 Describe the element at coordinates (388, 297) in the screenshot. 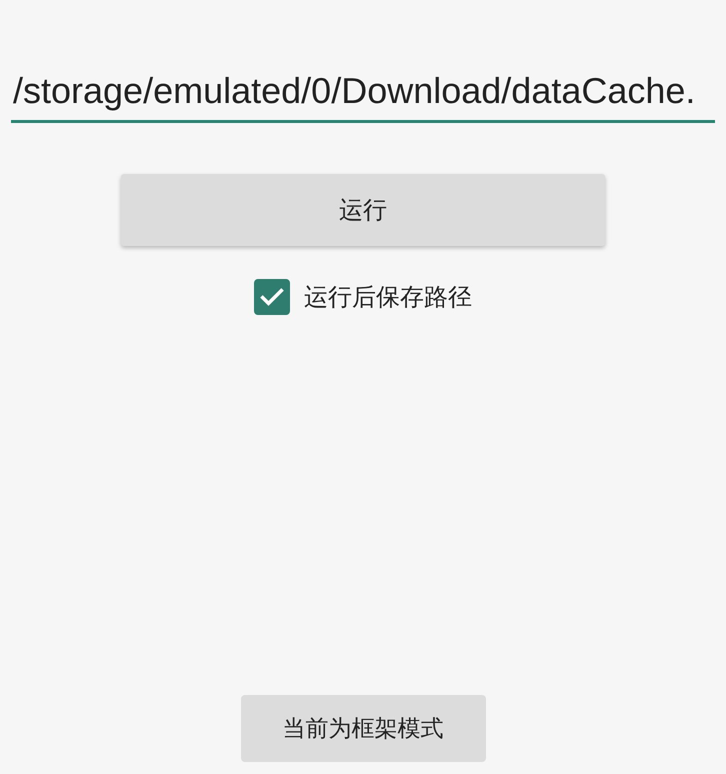

I see `checkbox-label: 运行后保存路径` at that location.